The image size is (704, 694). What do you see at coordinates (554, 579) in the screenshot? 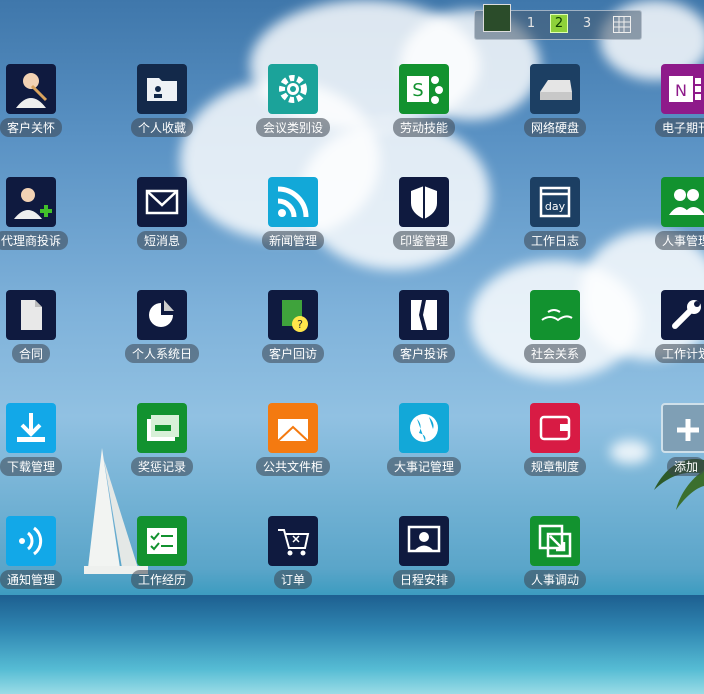
I see `app-label: 人事调动` at bounding box center [554, 579].